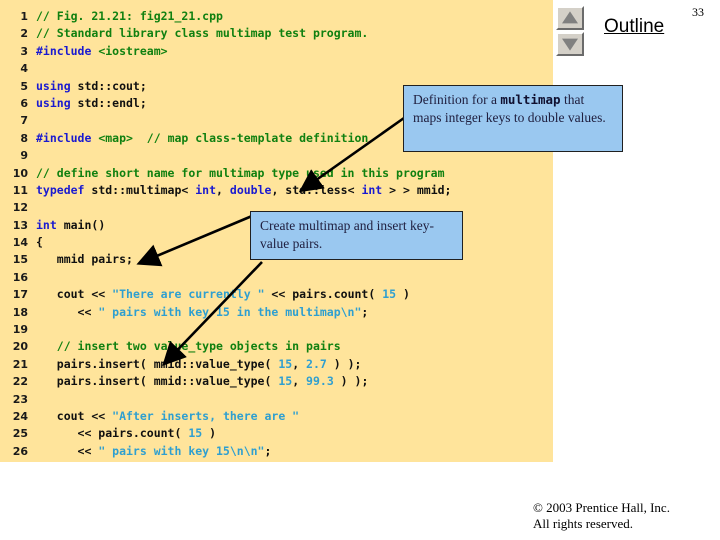  I want to click on line-number: 22, so click(20, 382).